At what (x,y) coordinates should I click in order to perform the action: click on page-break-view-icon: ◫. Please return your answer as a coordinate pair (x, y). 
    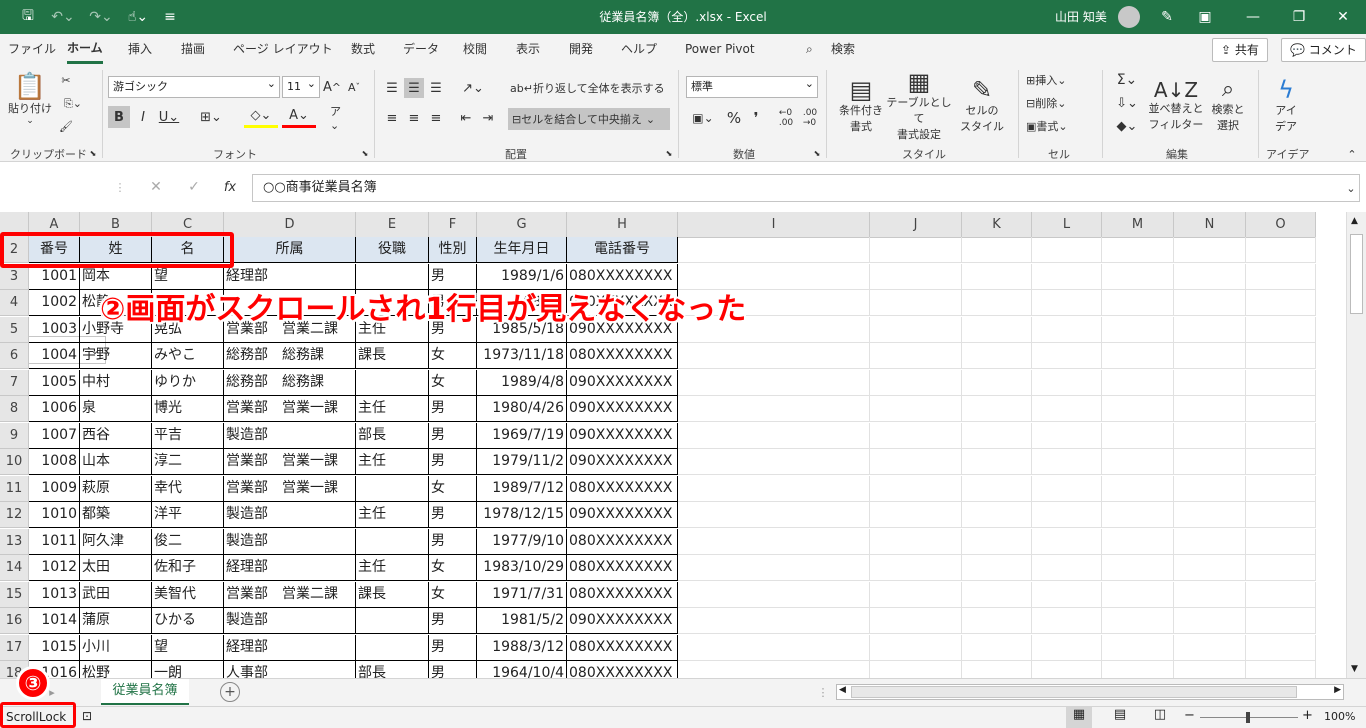
    Looking at the image, I should click on (1160, 717).